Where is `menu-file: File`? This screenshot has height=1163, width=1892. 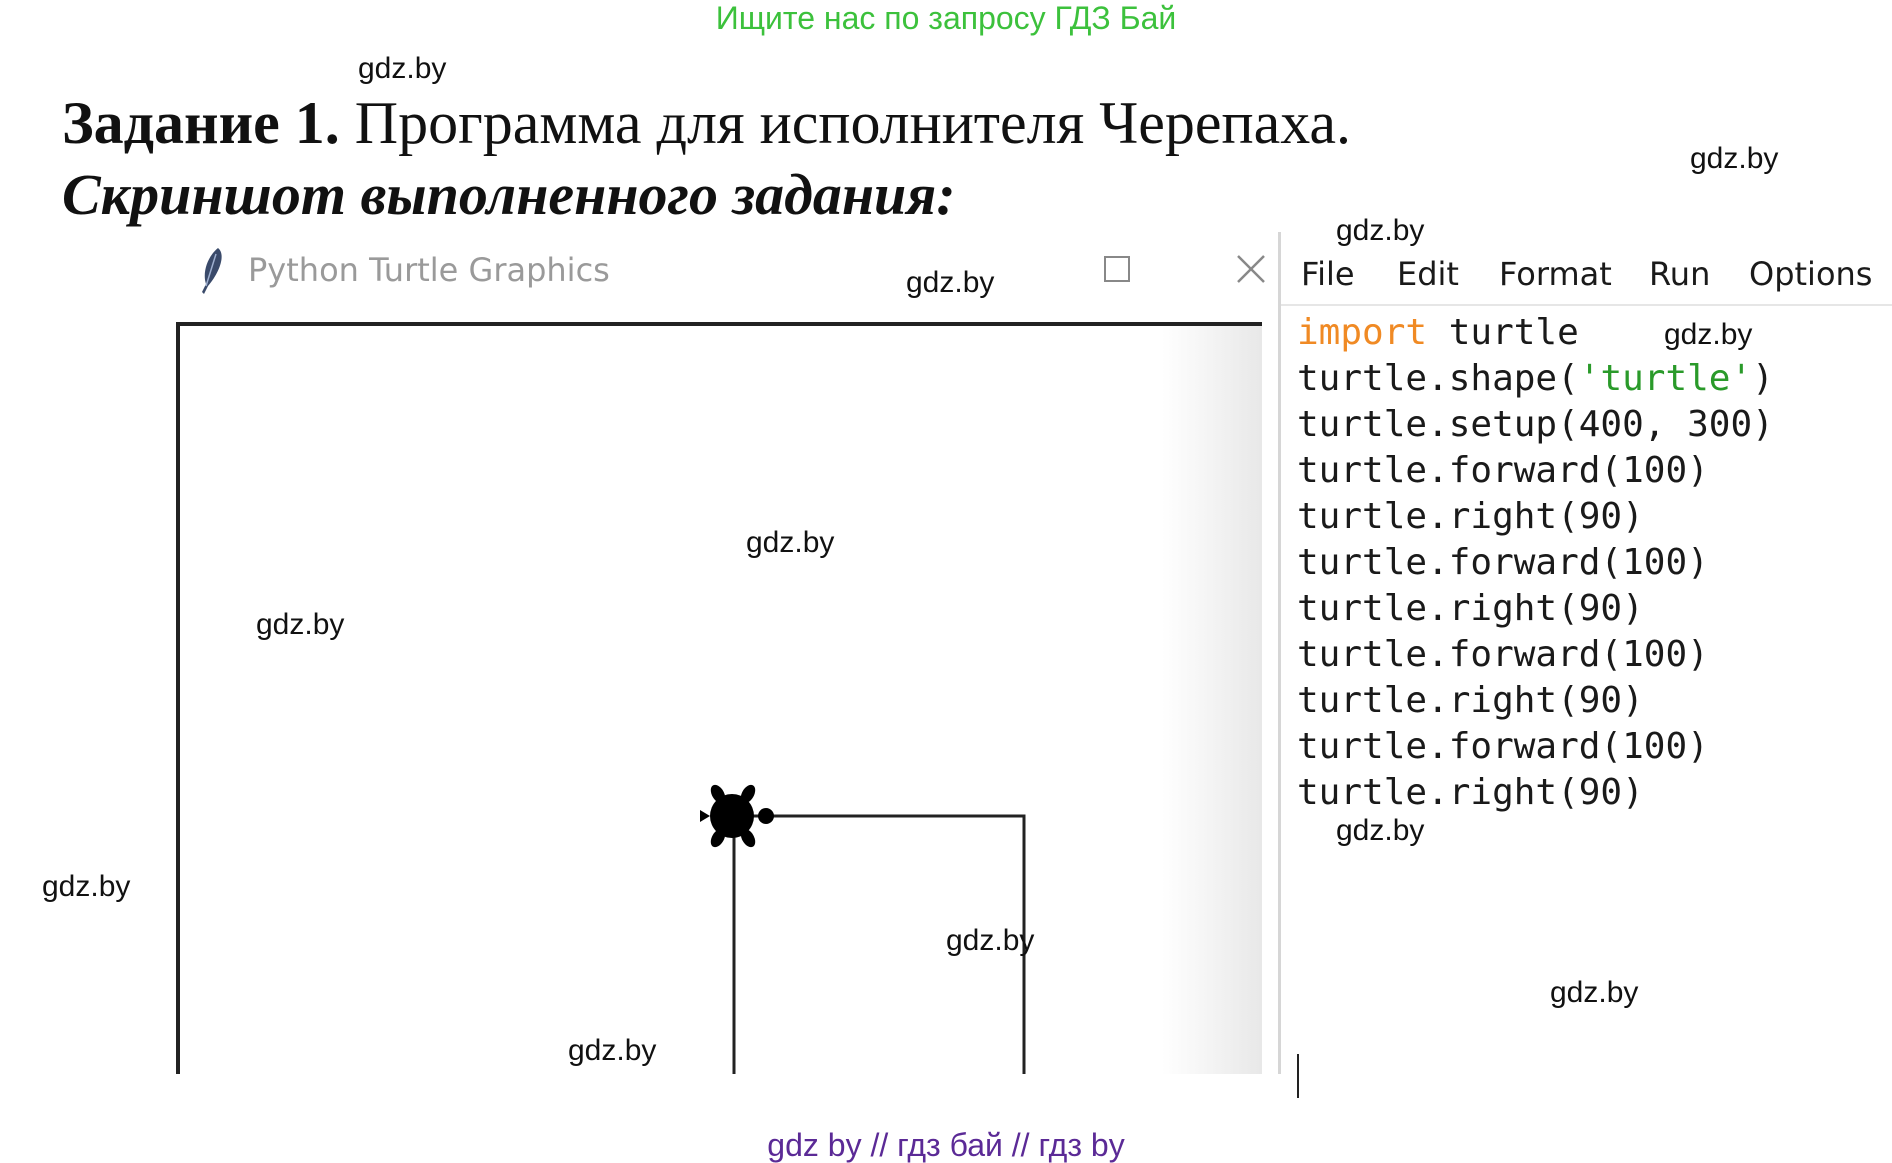 menu-file: File is located at coordinates (1328, 274).